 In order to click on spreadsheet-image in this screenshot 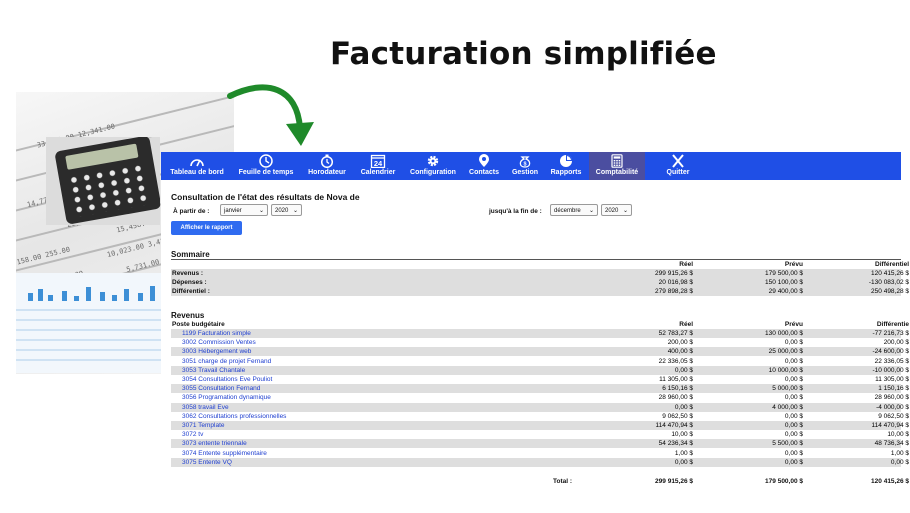, I will do `click(89, 323)`.